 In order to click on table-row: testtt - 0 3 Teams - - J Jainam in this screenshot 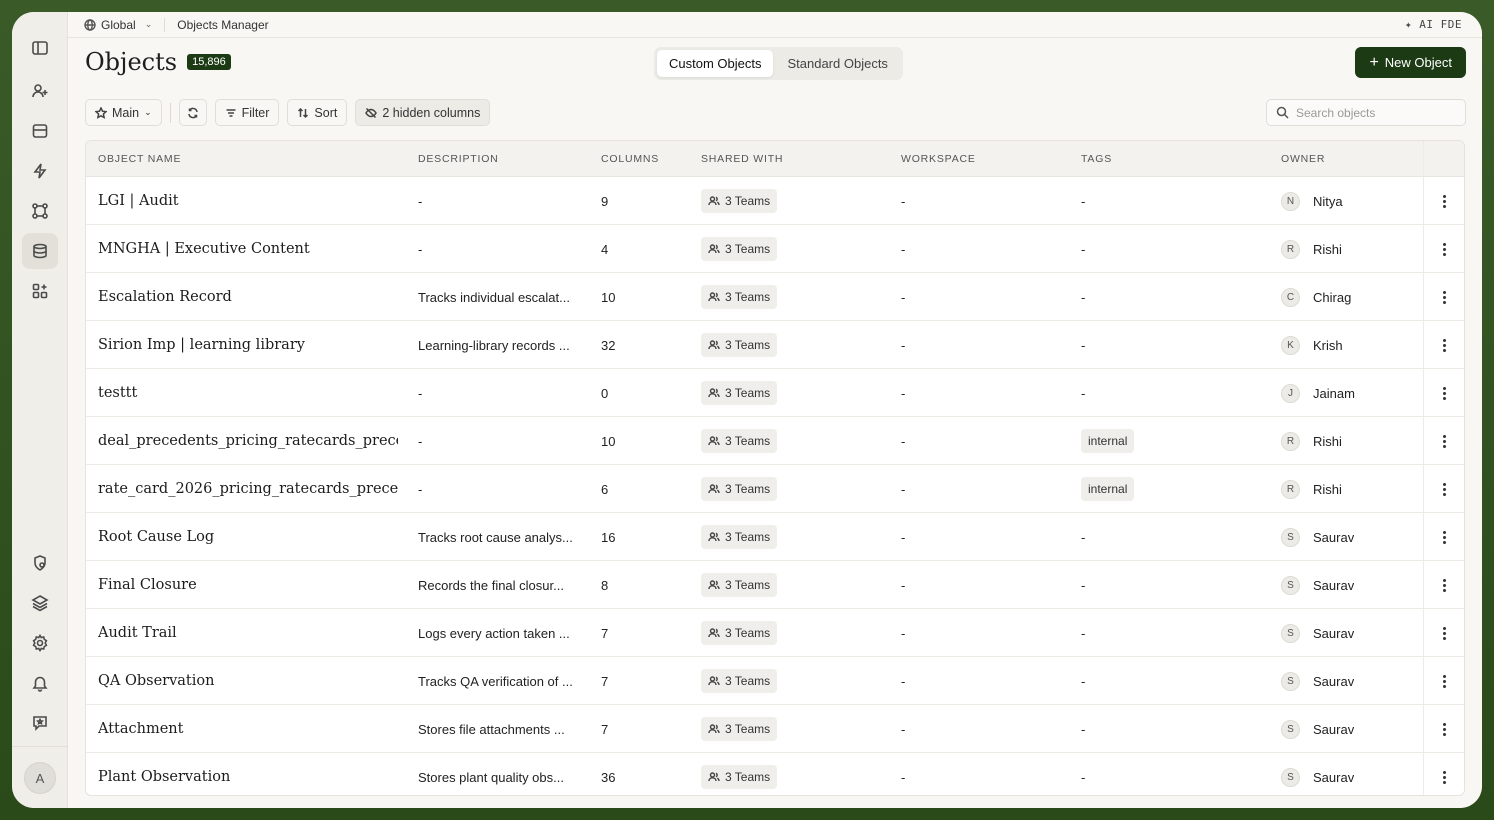, I will do `click(775, 393)`.